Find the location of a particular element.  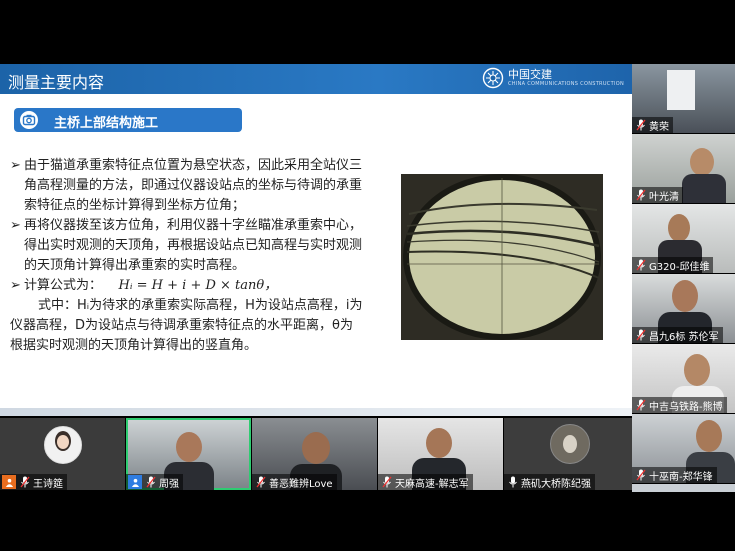

participant-tile-bottom-4: 天麻高速-解志军 is located at coordinates (440, 454).